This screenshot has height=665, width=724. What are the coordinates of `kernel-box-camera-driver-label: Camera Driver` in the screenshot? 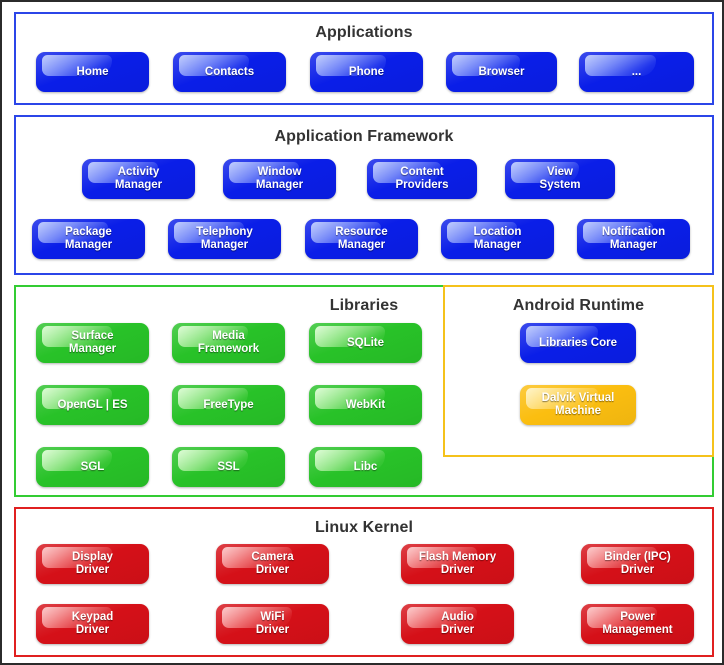 It's located at (272, 563).